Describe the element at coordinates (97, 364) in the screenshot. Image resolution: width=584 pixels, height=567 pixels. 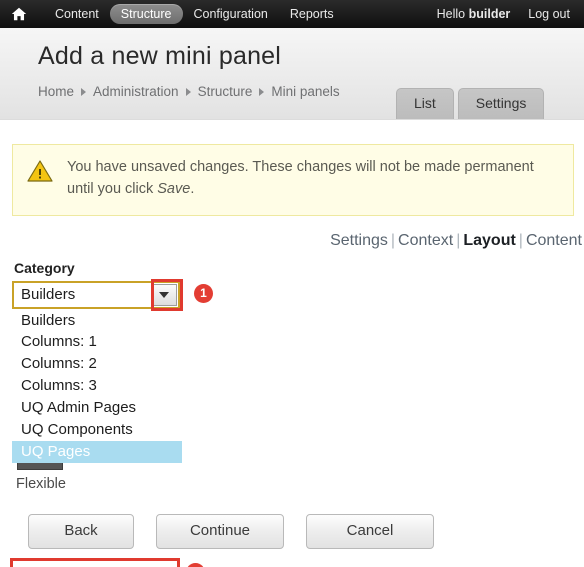
I see `option-columns-2: Columns: 2` at that location.